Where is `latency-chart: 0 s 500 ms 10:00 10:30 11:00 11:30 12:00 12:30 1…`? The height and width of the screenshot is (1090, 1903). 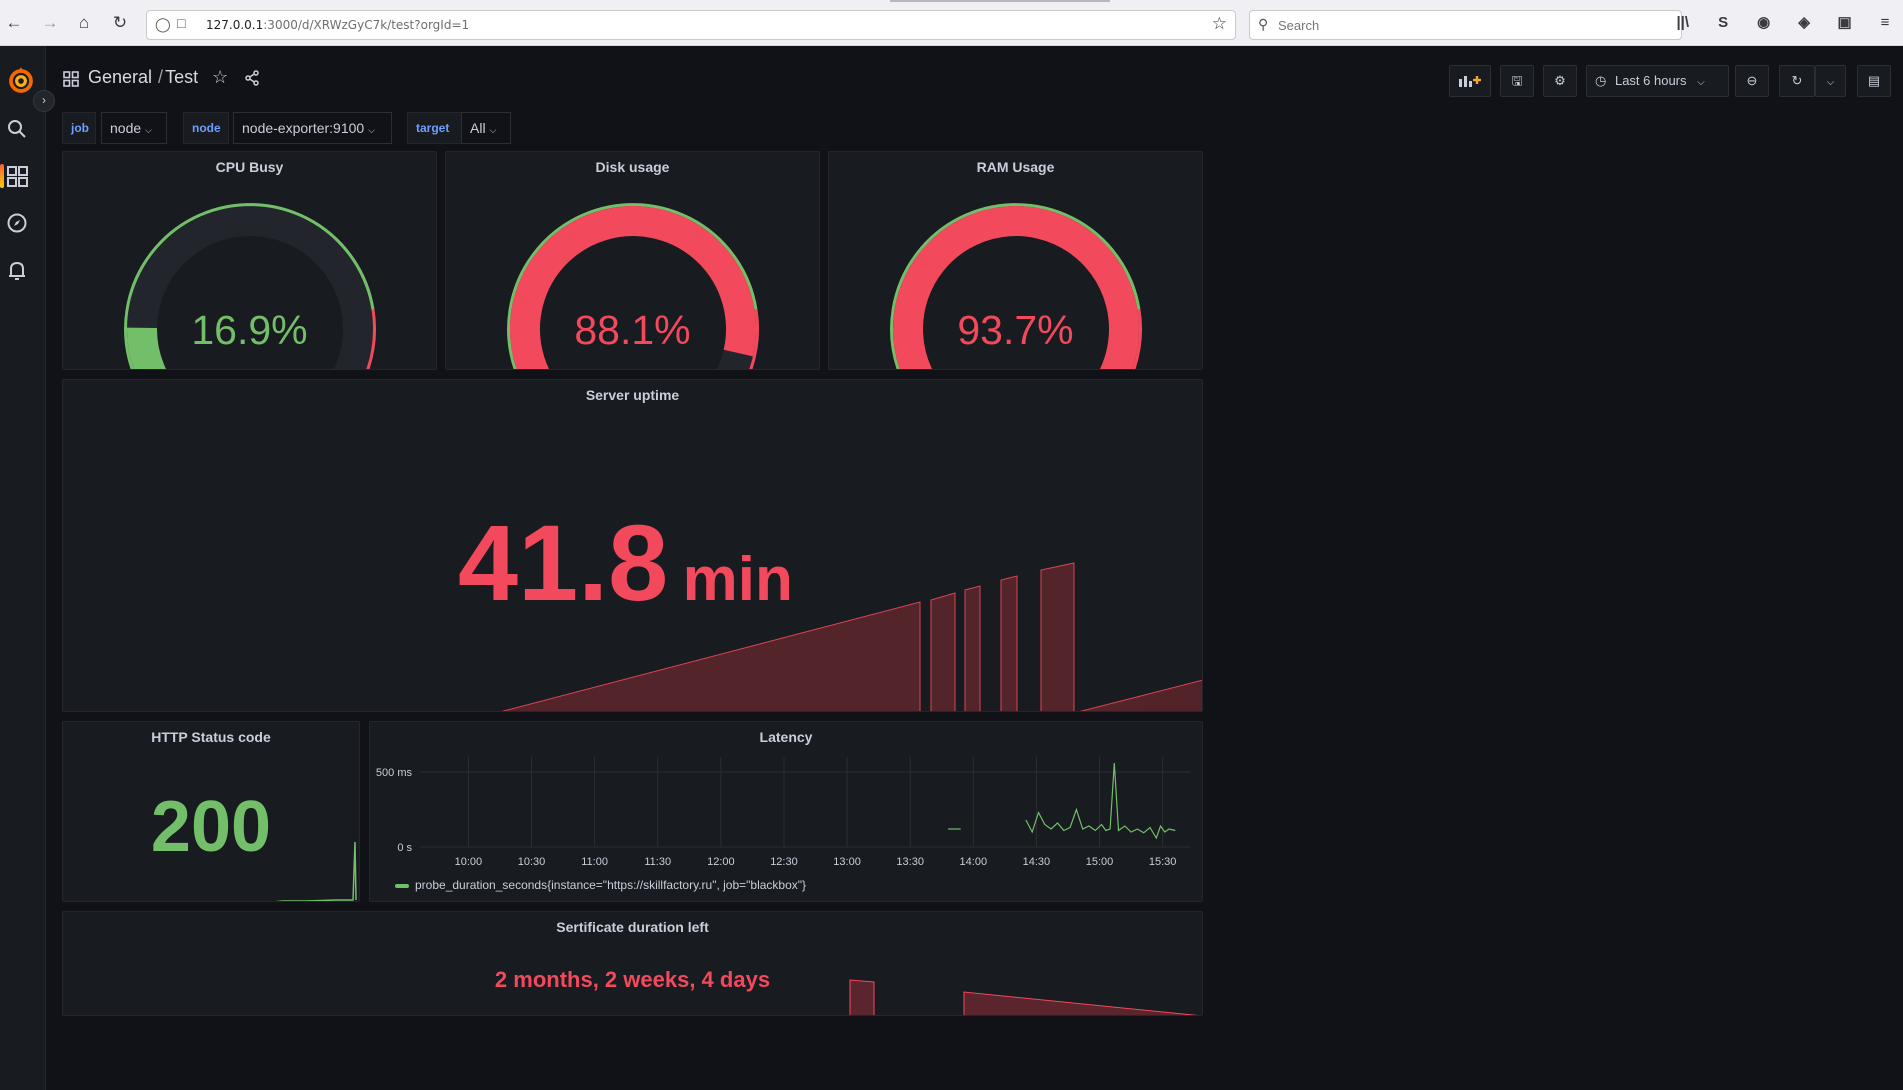 latency-chart: 0 s 500 ms 10:00 10:30 11:00 11:30 12:00 12:30 1… is located at coordinates (783, 812).